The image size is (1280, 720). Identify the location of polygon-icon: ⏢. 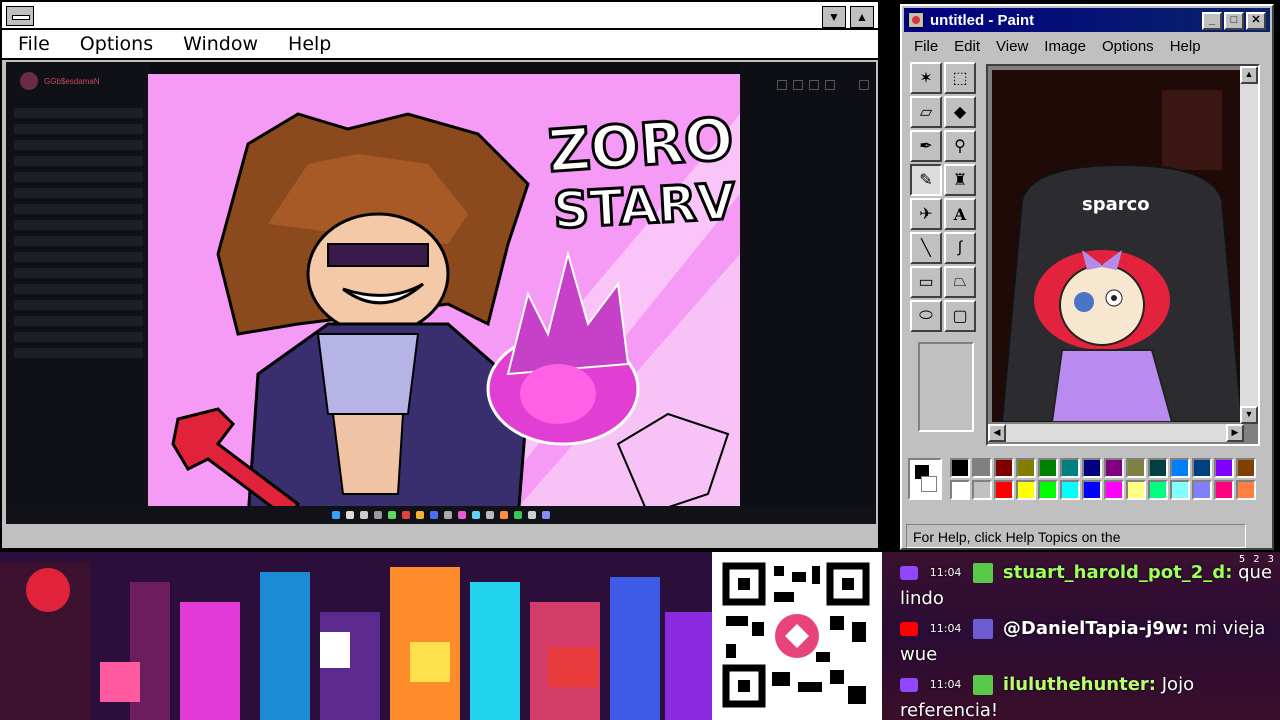
(960, 282).